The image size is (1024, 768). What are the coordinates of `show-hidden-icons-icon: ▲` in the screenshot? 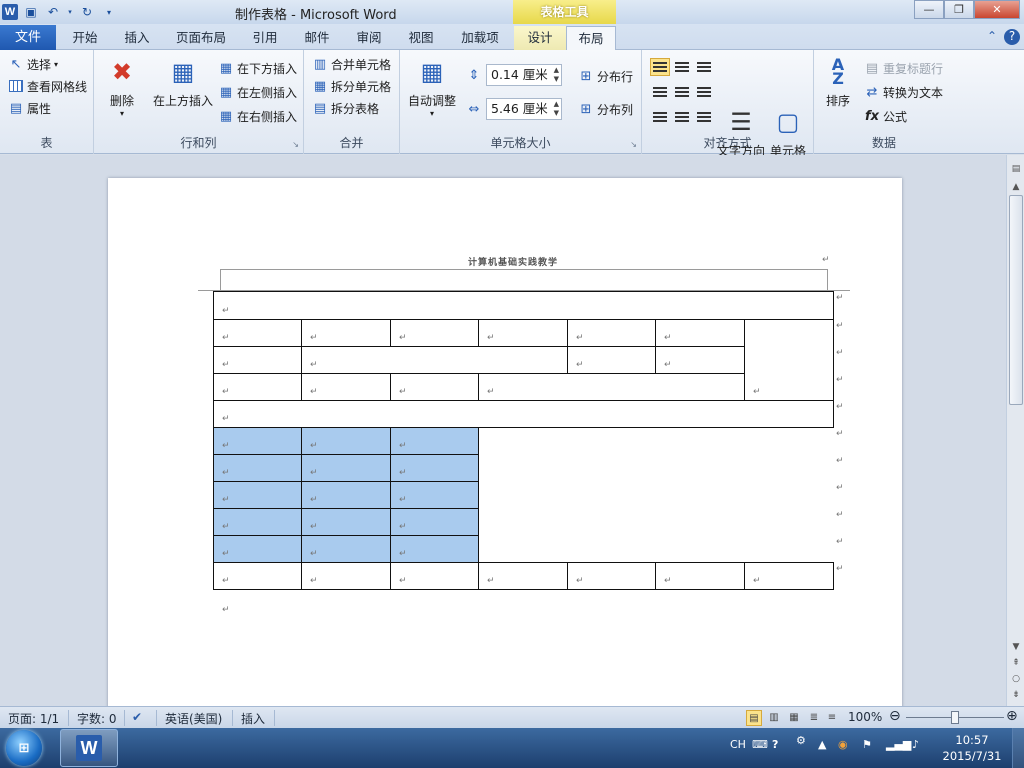 It's located at (822, 744).